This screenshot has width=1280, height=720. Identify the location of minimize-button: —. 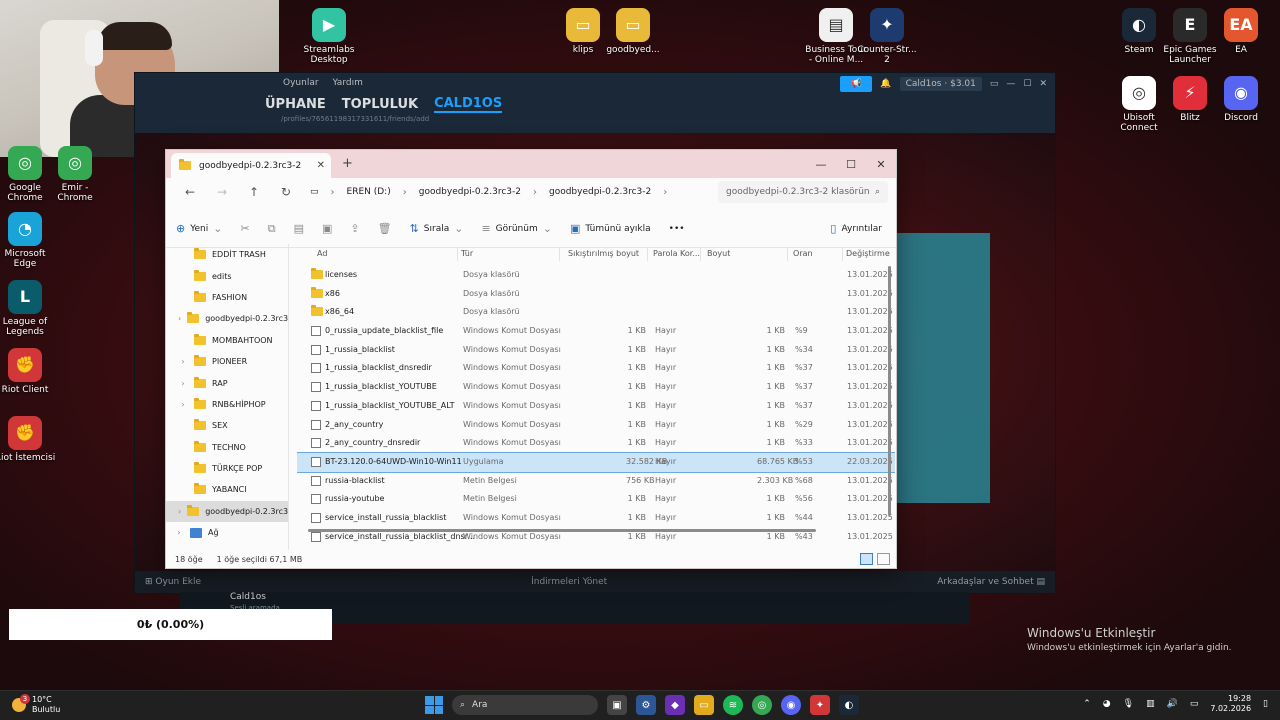
(1010, 84).